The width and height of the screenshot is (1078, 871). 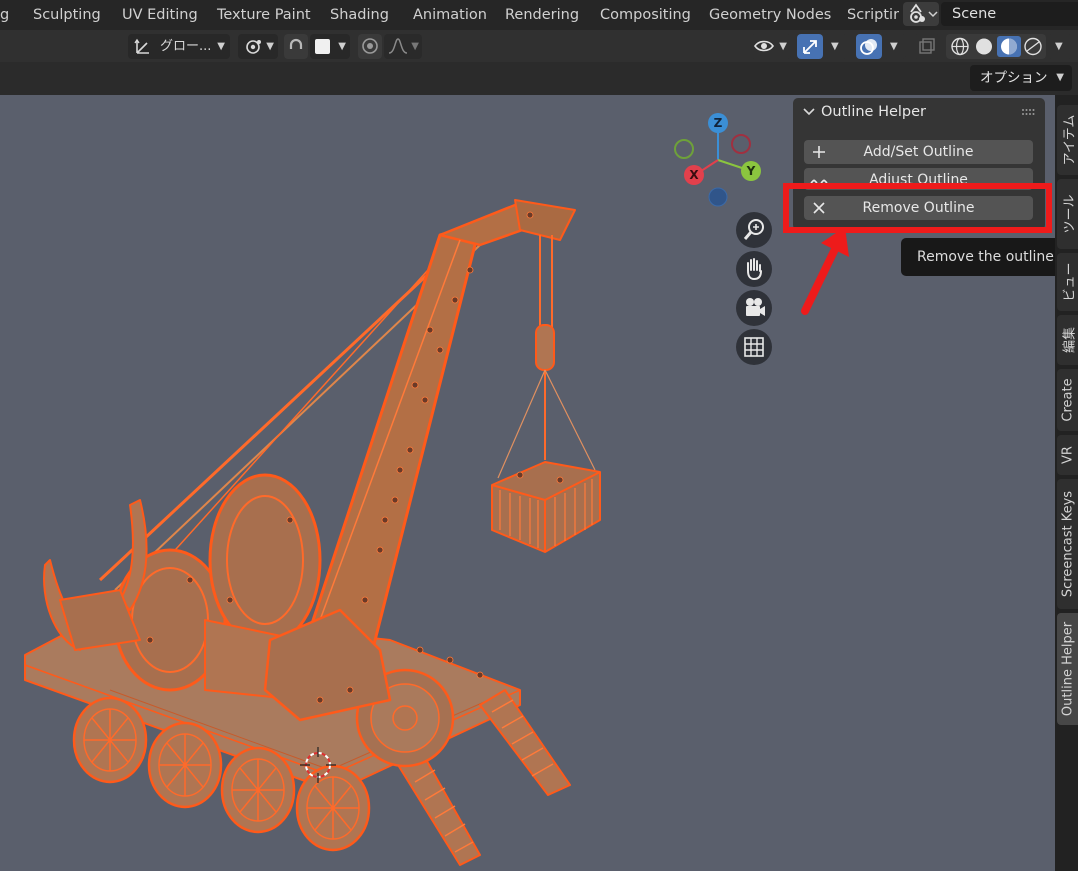 What do you see at coordinates (264, 15) in the screenshot?
I see `workspace-tab-texture-paint: Texture Paint` at bounding box center [264, 15].